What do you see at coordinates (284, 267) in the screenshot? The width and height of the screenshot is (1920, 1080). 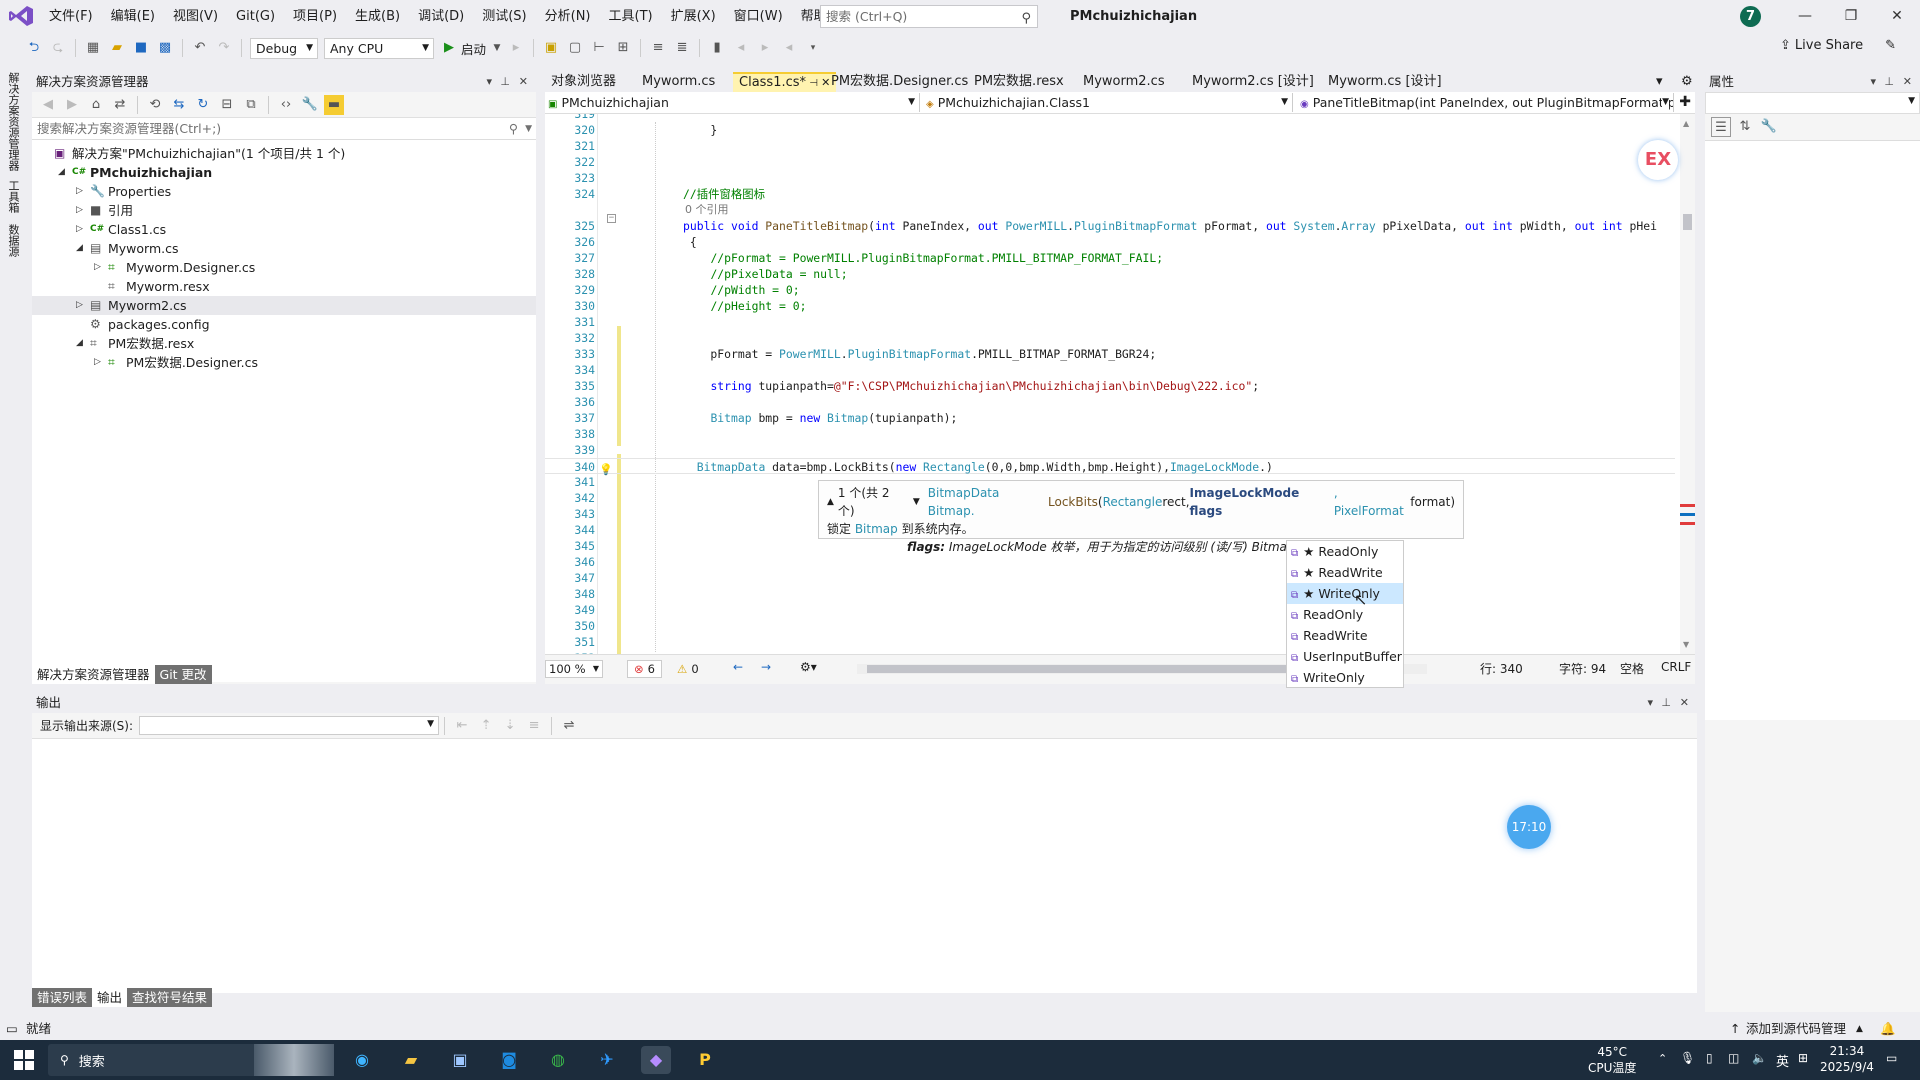 I see `tree-item: ▷ ⌗ Myworm.Designer.cs` at bounding box center [284, 267].